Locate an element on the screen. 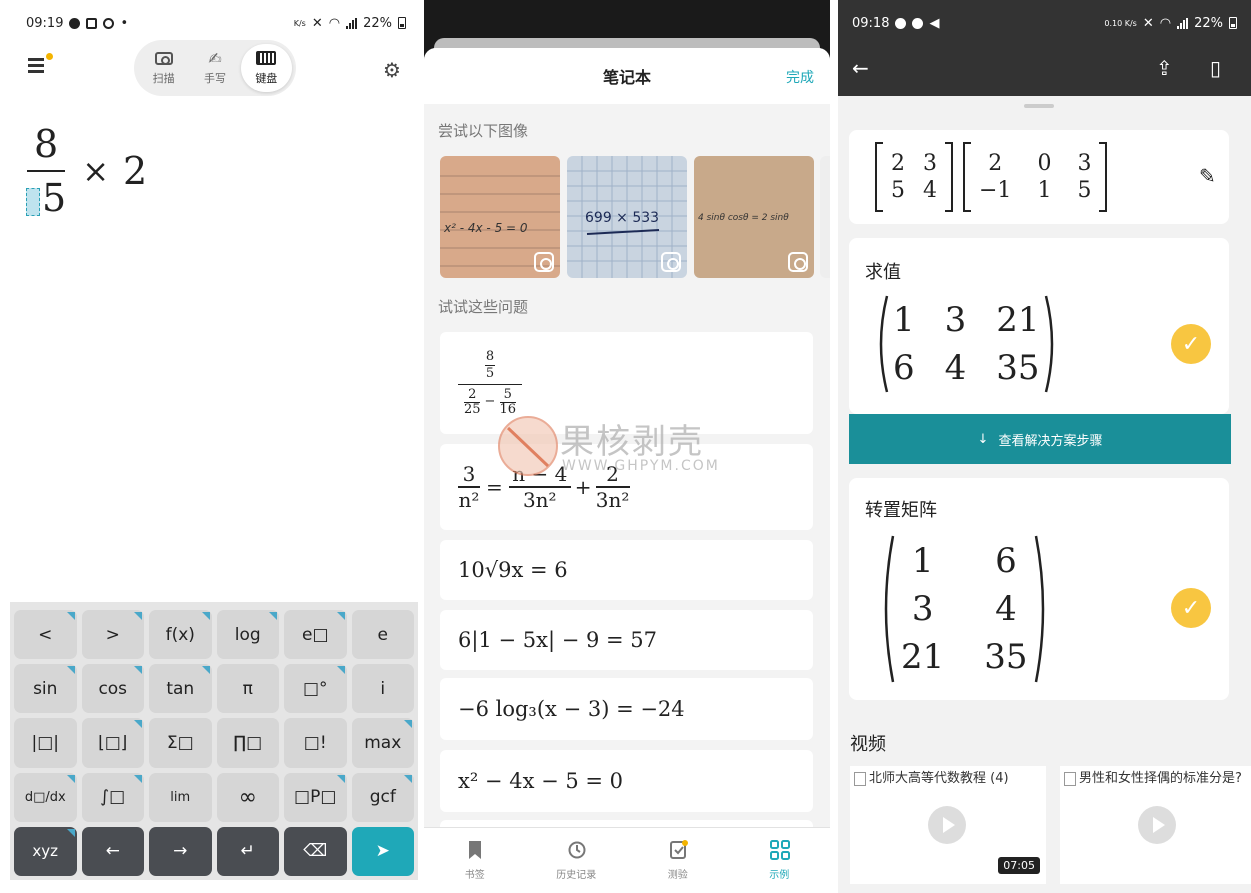 The image size is (1251, 893). key-integral: ∫□ is located at coordinates (112, 797).